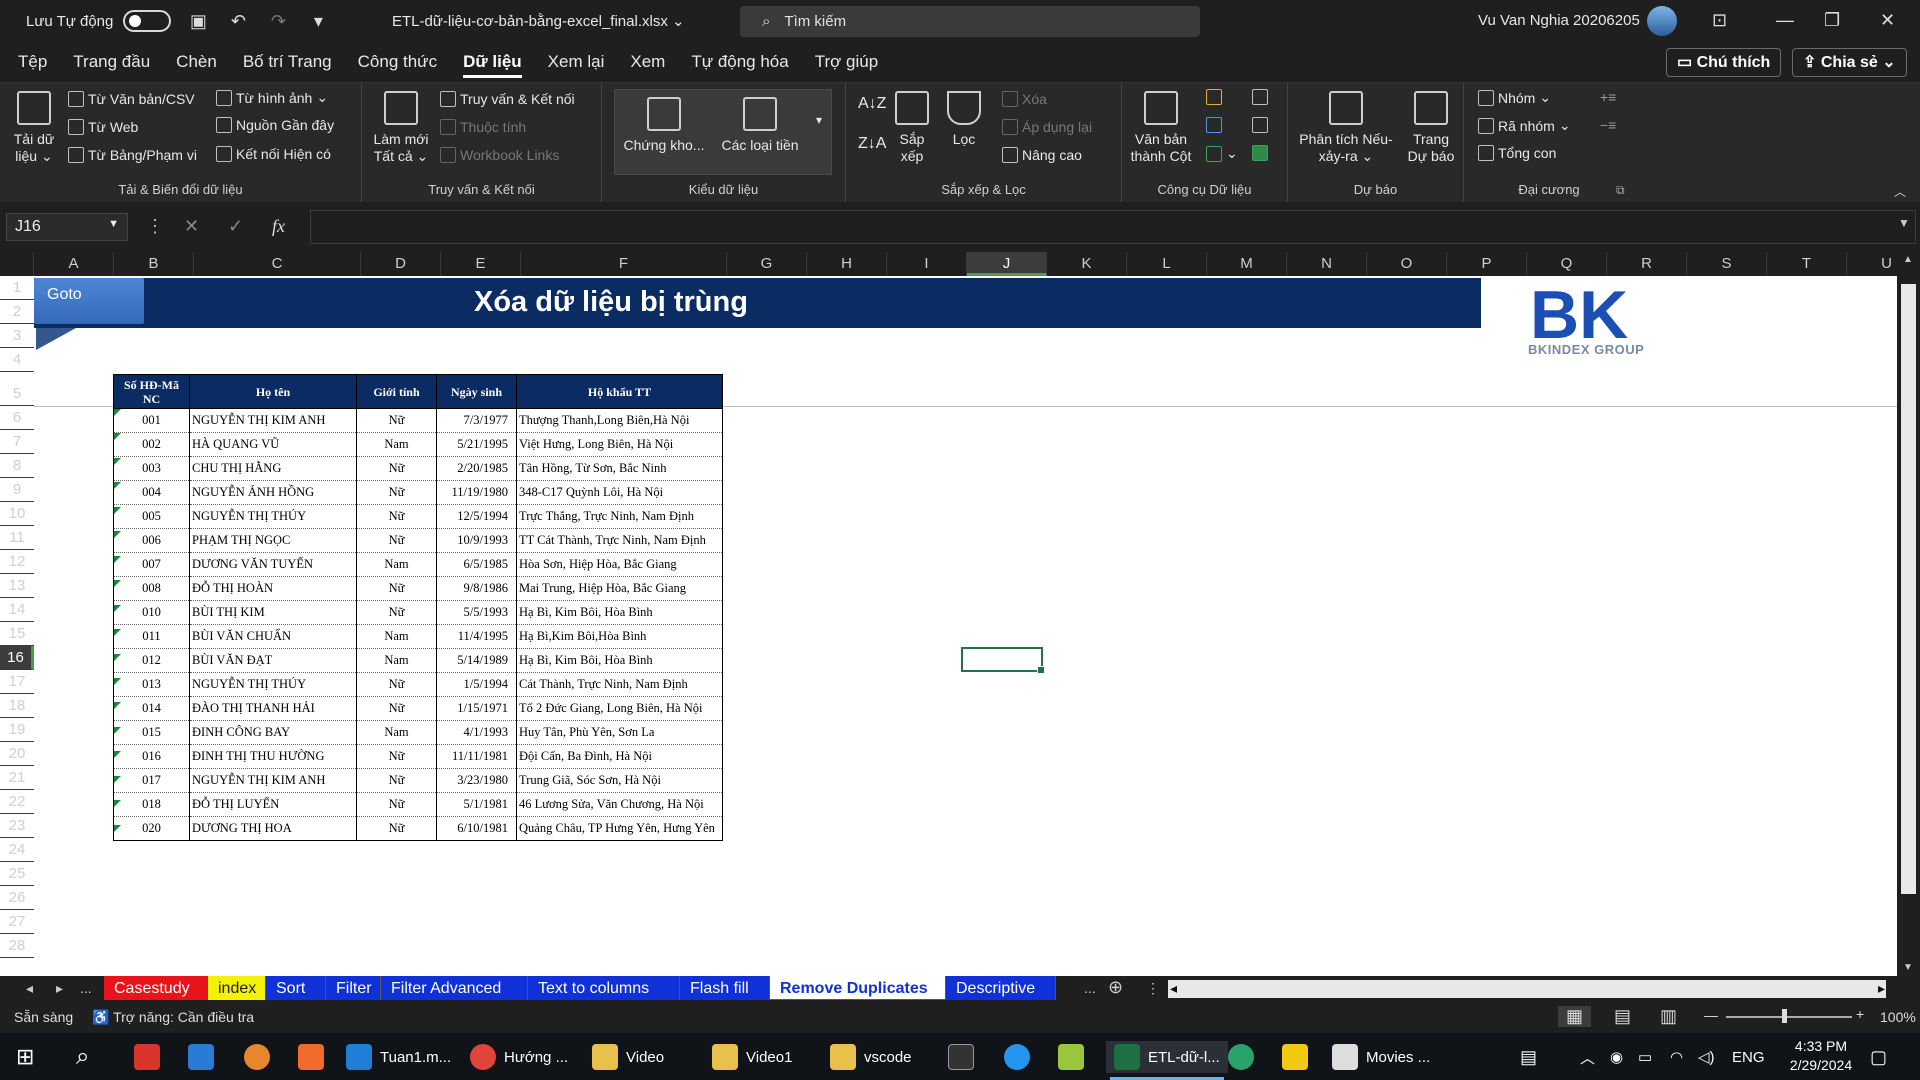  I want to click on contract-id-cell: 002, so click(151, 444).